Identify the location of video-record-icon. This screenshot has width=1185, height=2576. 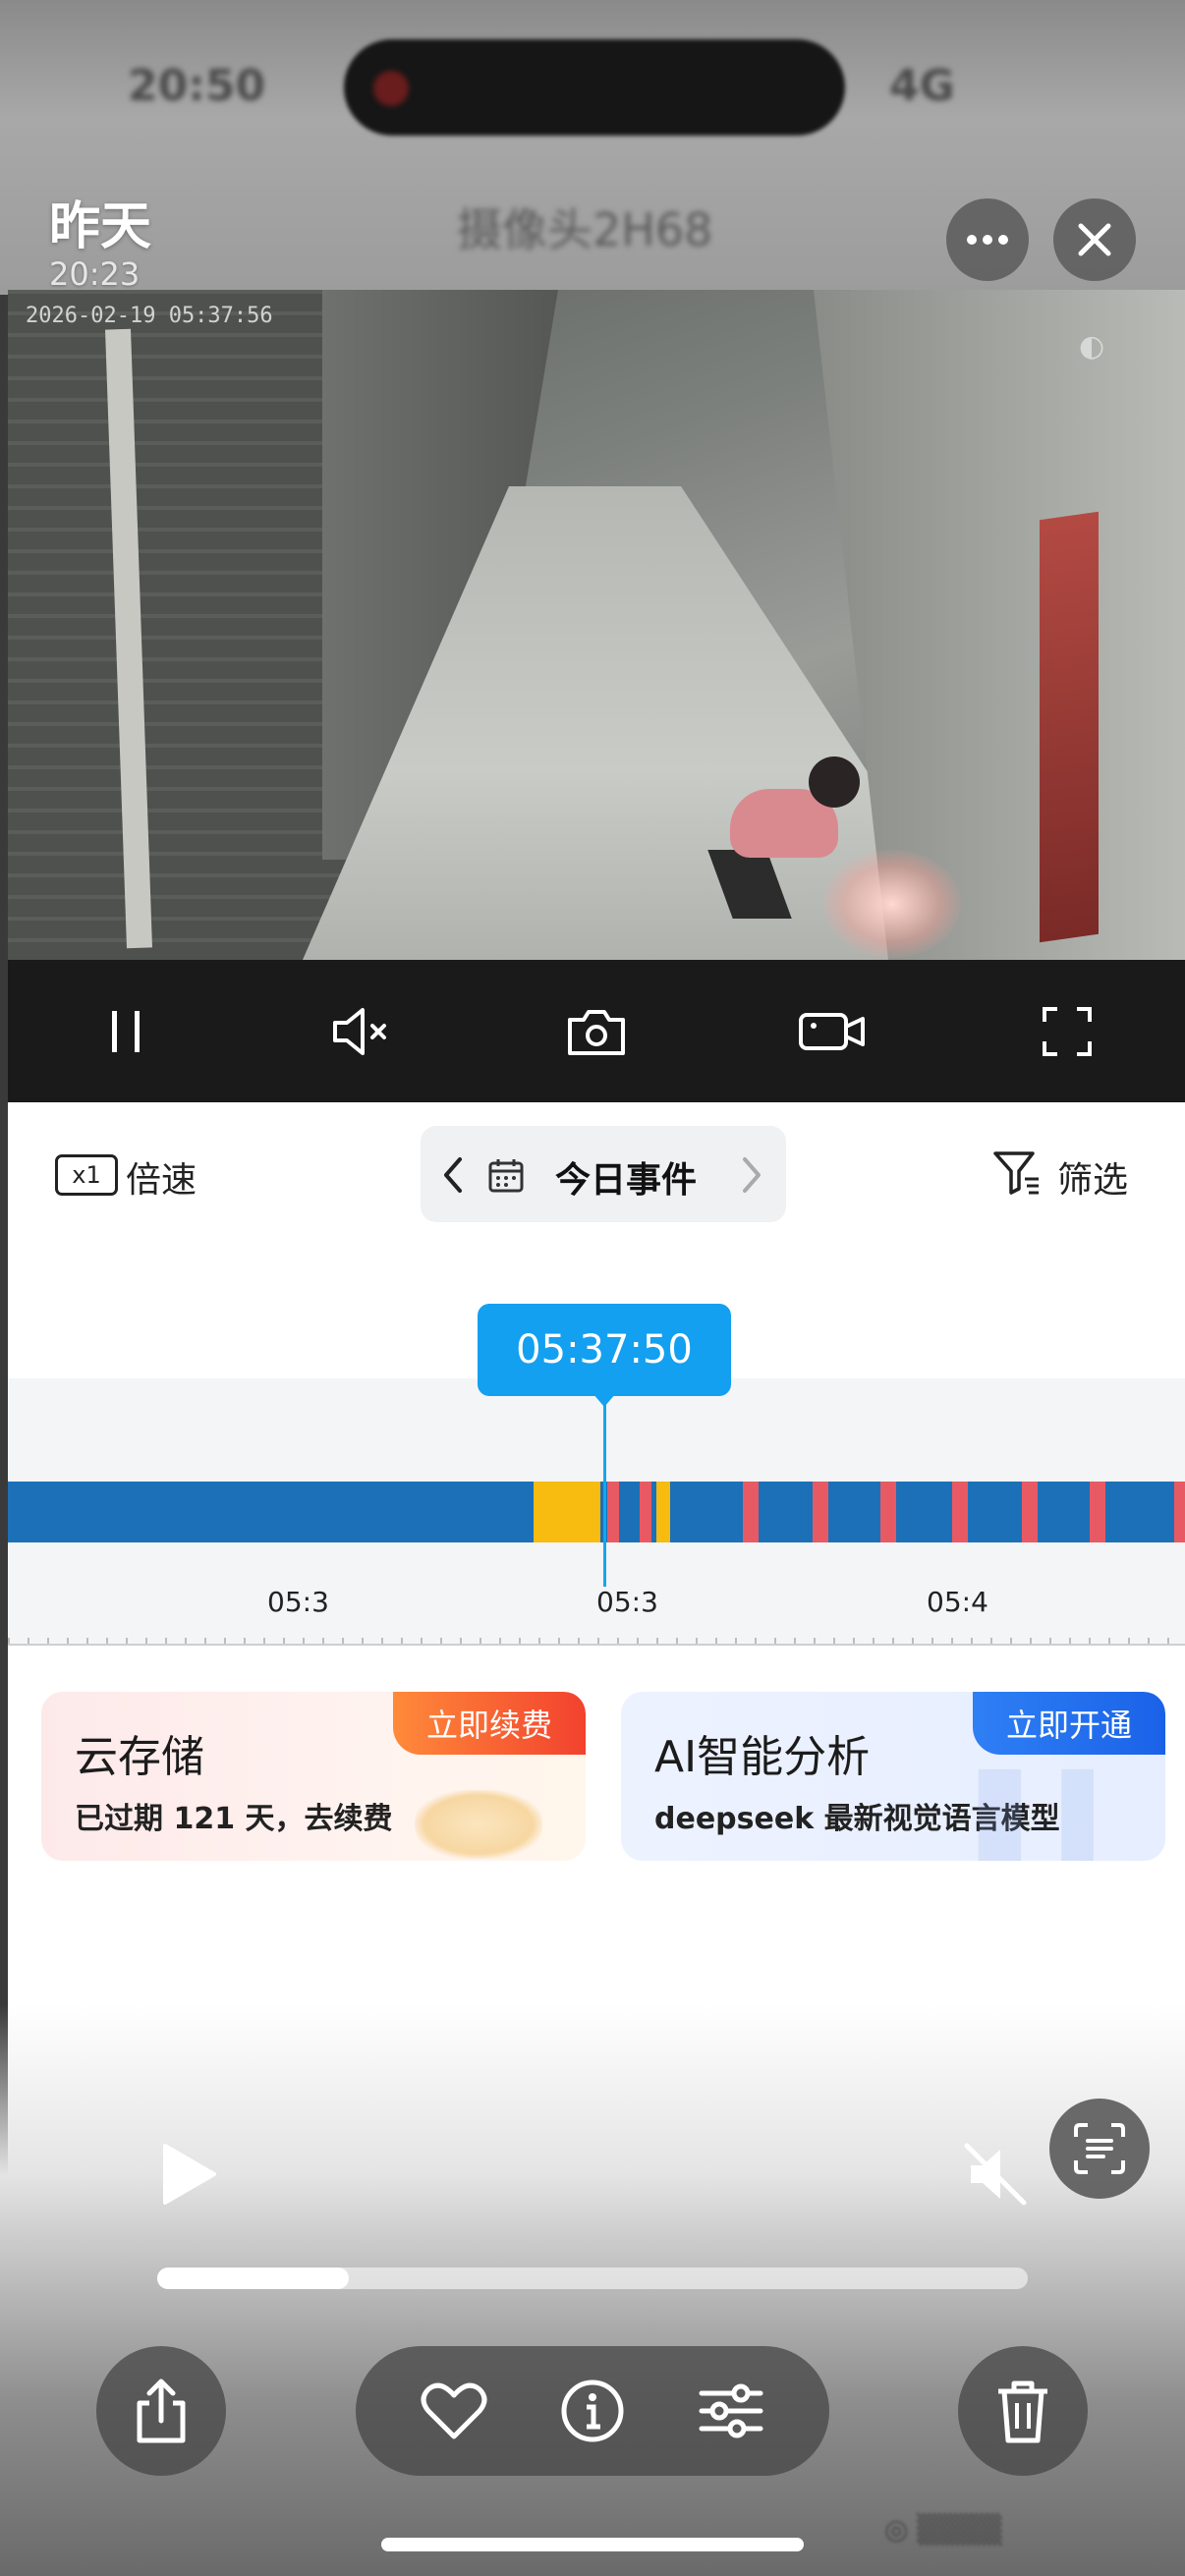
(832, 1031).